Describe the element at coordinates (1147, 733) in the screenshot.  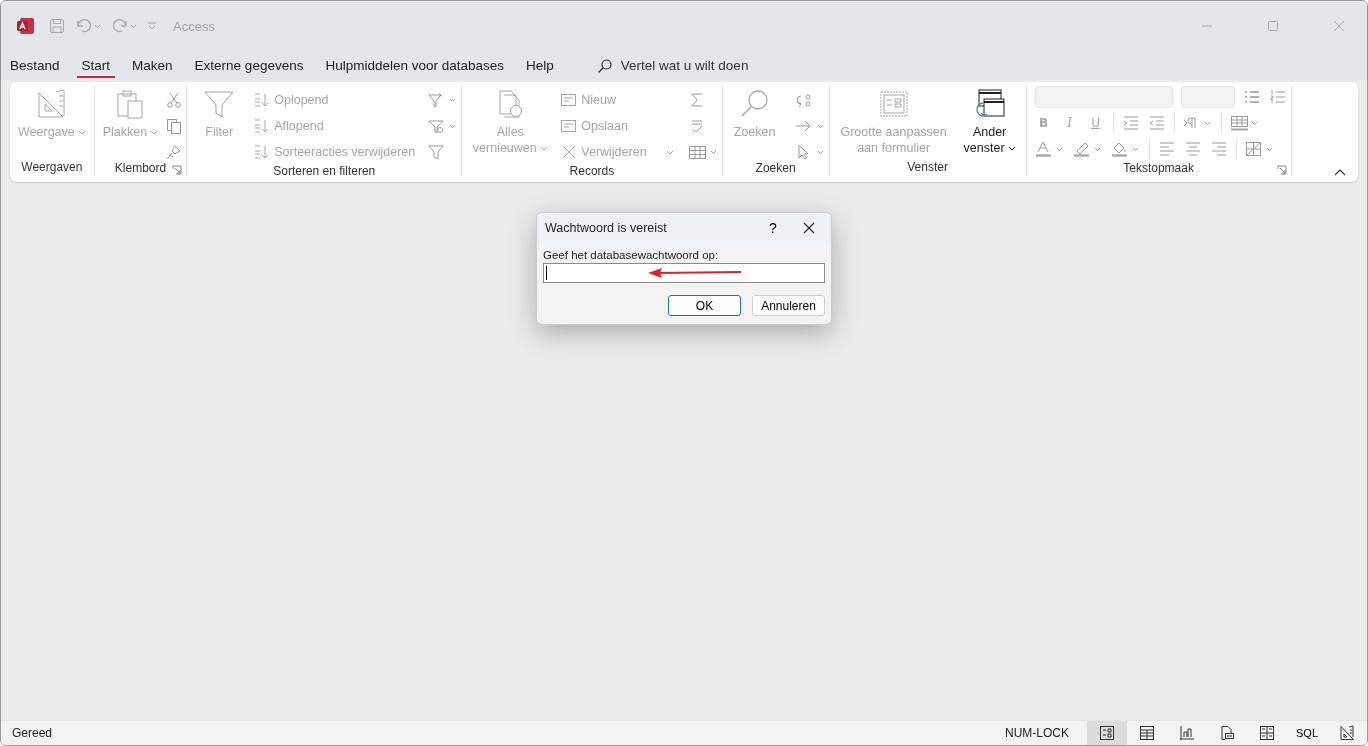
I see `datasheet-view-icon` at that location.